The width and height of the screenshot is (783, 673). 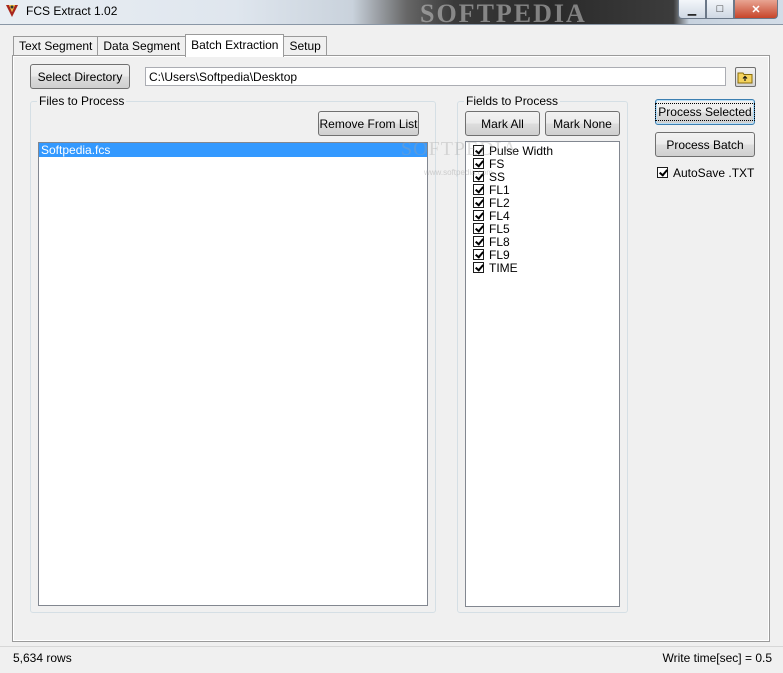 I want to click on window-controls: ▁ □ ✕, so click(x=728, y=9).